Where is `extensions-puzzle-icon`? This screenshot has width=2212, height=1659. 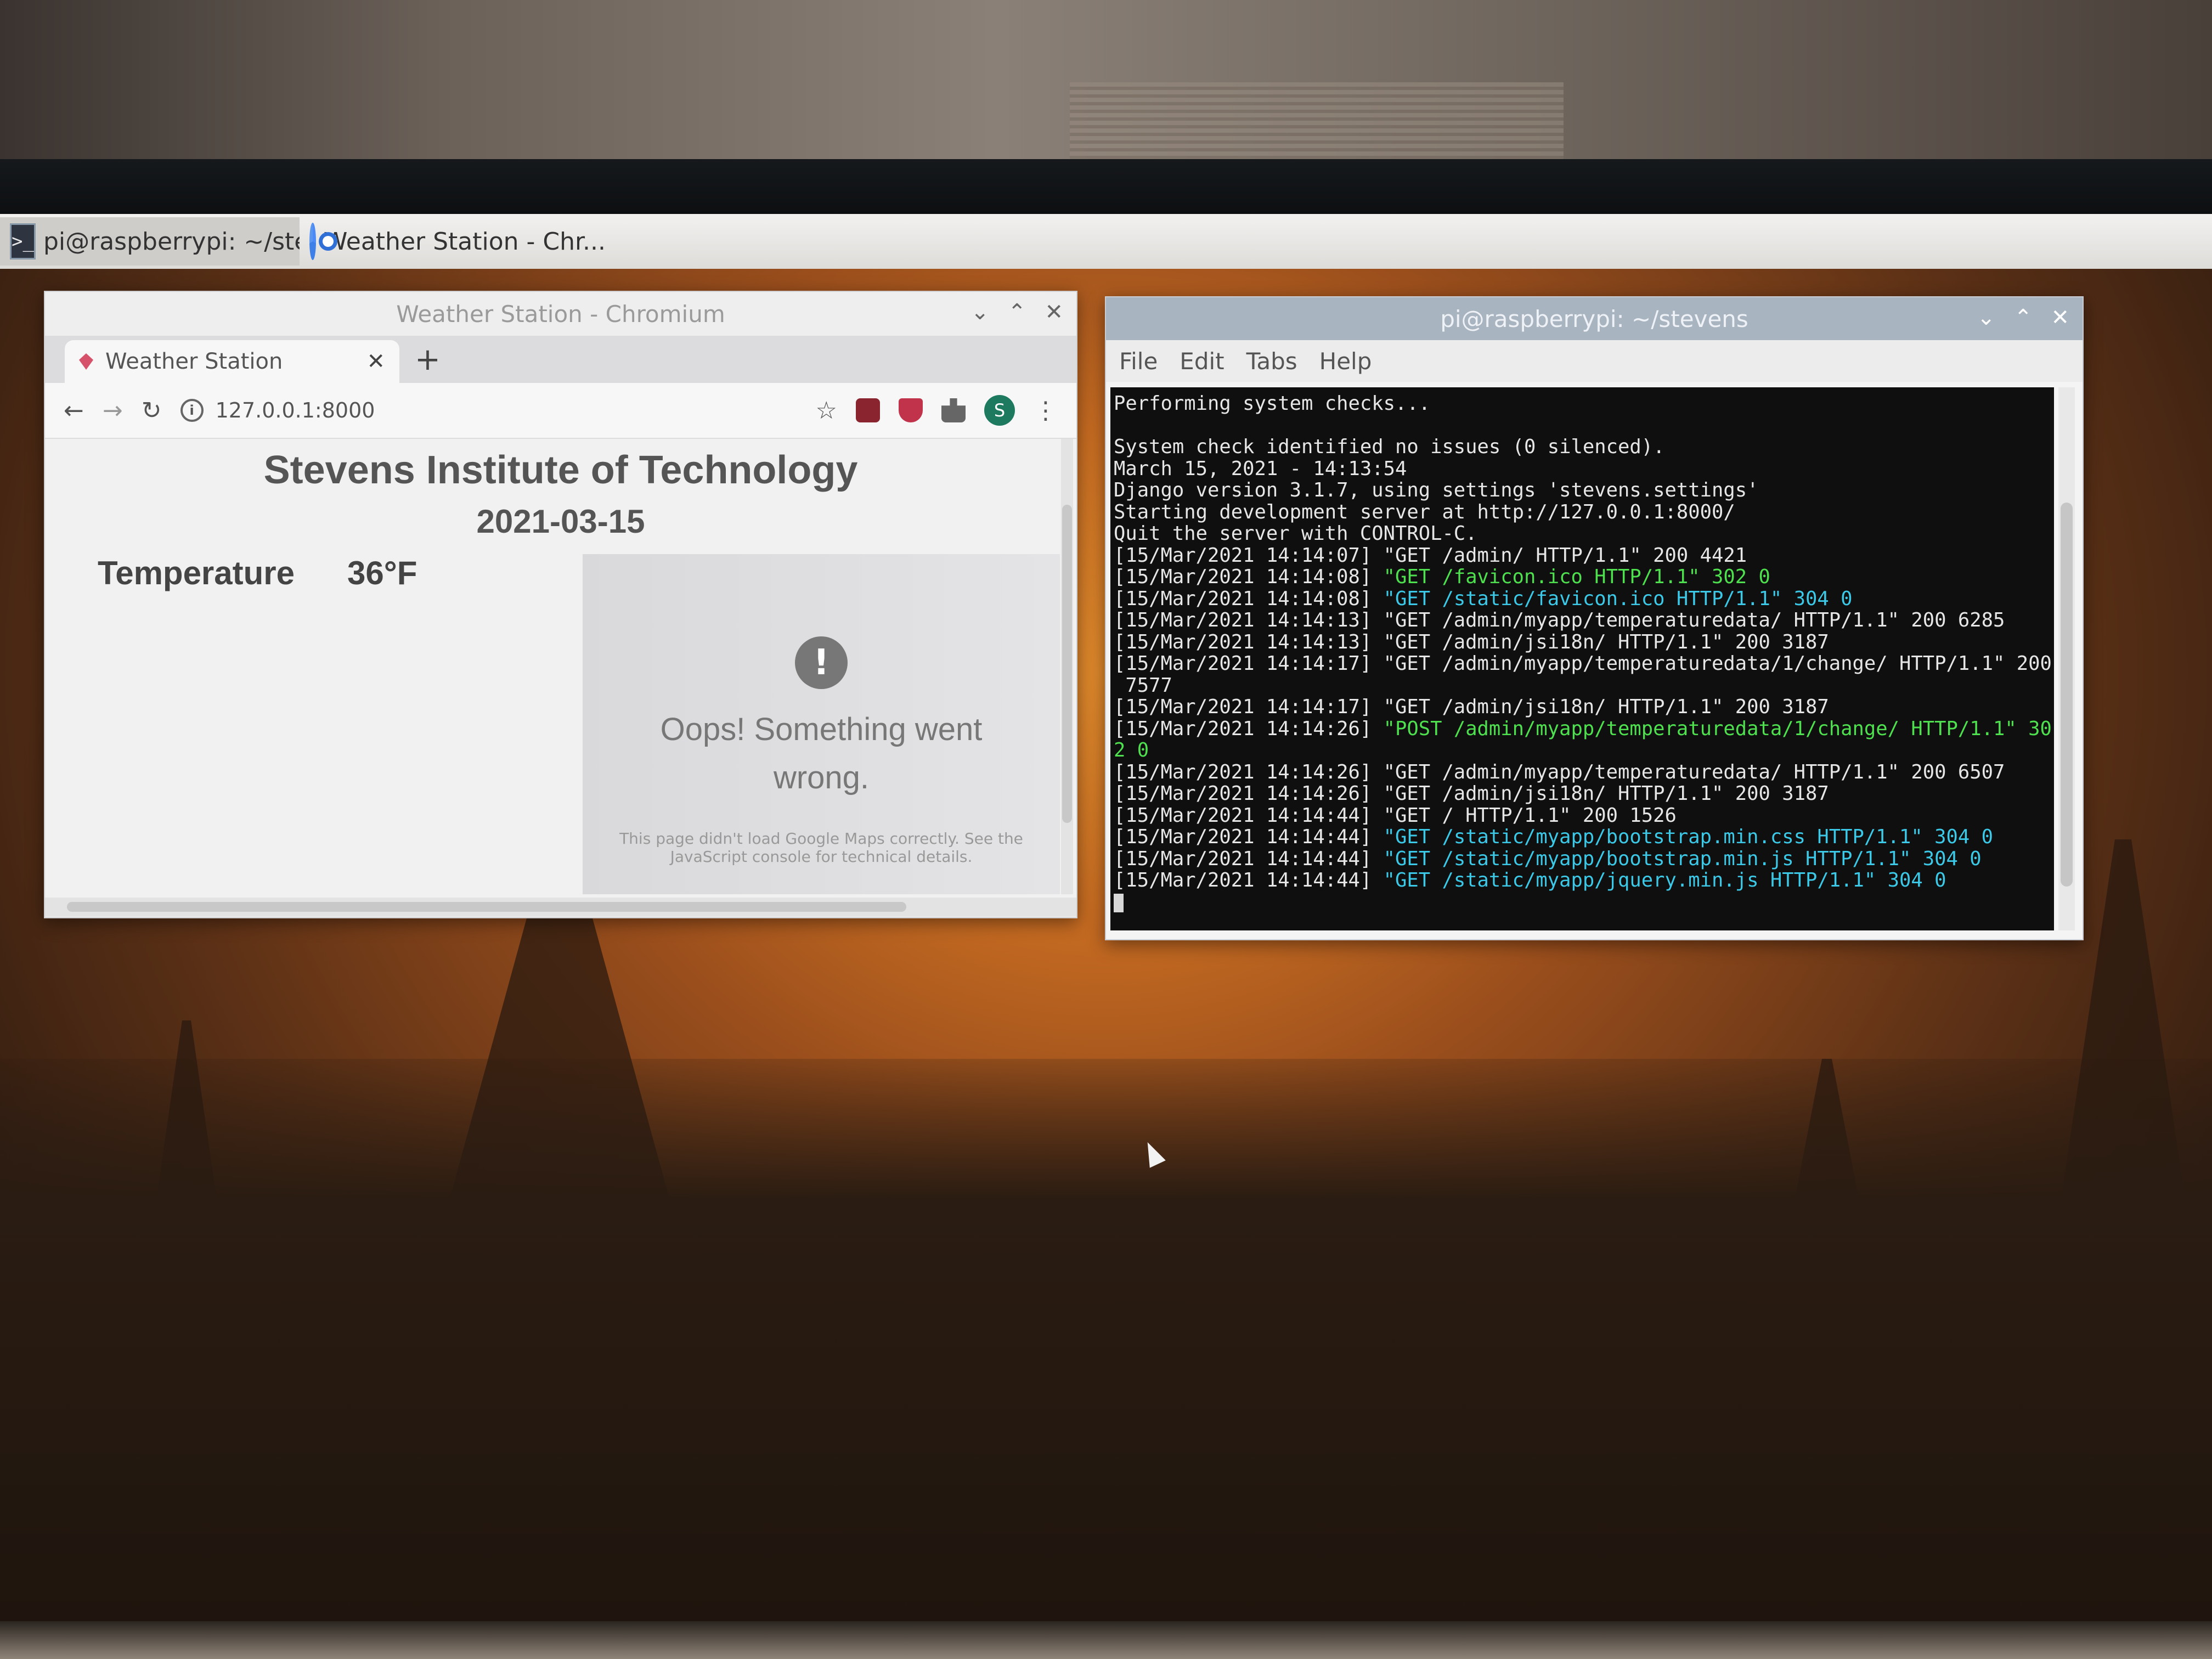 extensions-puzzle-icon is located at coordinates (954, 410).